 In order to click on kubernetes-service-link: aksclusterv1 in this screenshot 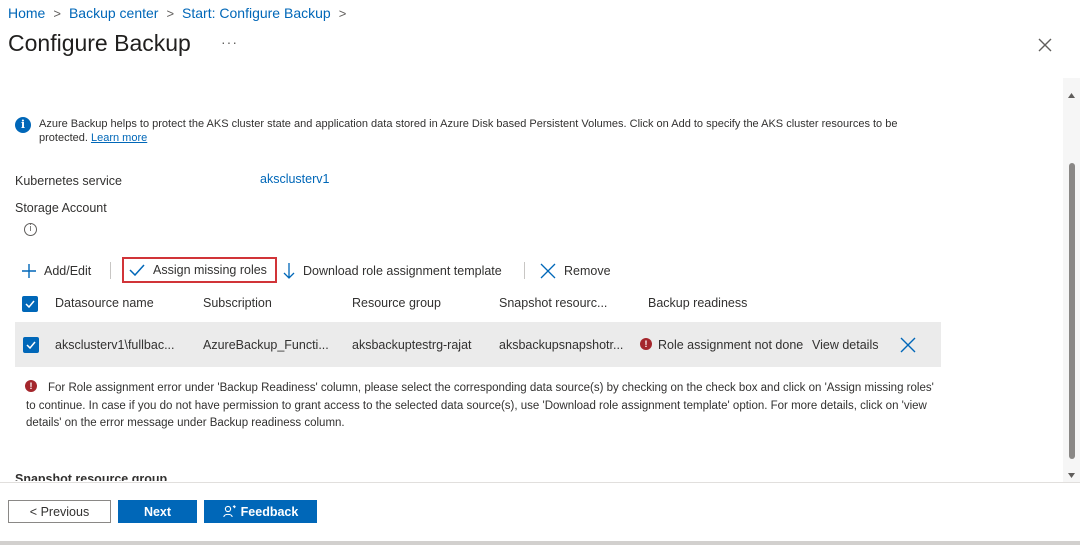, I will do `click(294, 179)`.